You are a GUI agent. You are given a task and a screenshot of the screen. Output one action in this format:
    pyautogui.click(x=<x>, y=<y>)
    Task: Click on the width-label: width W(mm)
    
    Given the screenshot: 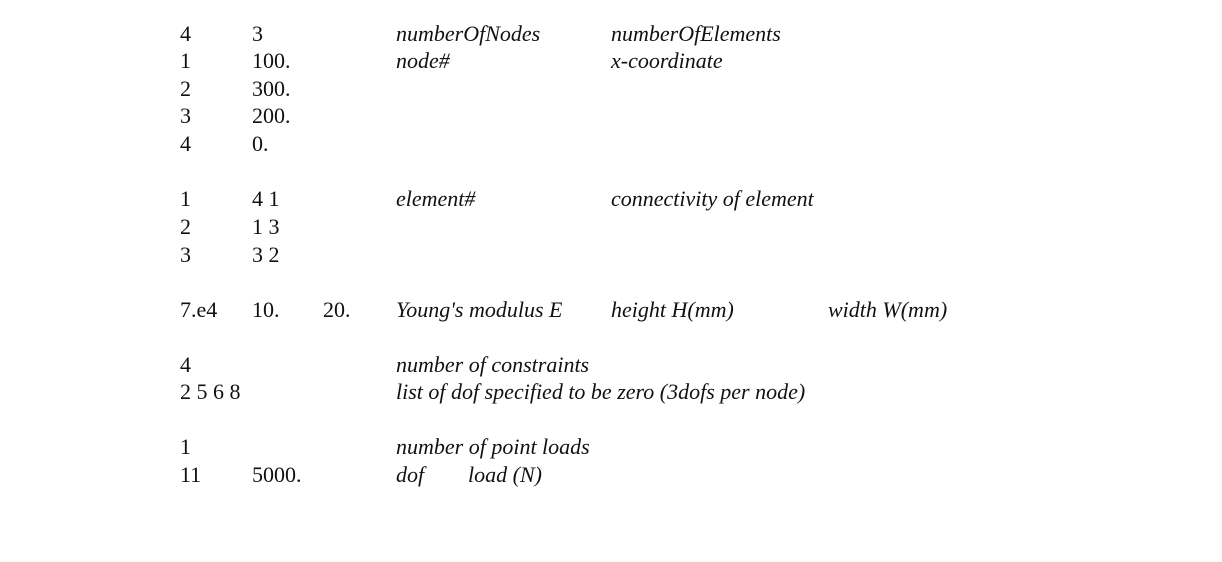 What is the action you would take?
    pyautogui.click(x=888, y=309)
    